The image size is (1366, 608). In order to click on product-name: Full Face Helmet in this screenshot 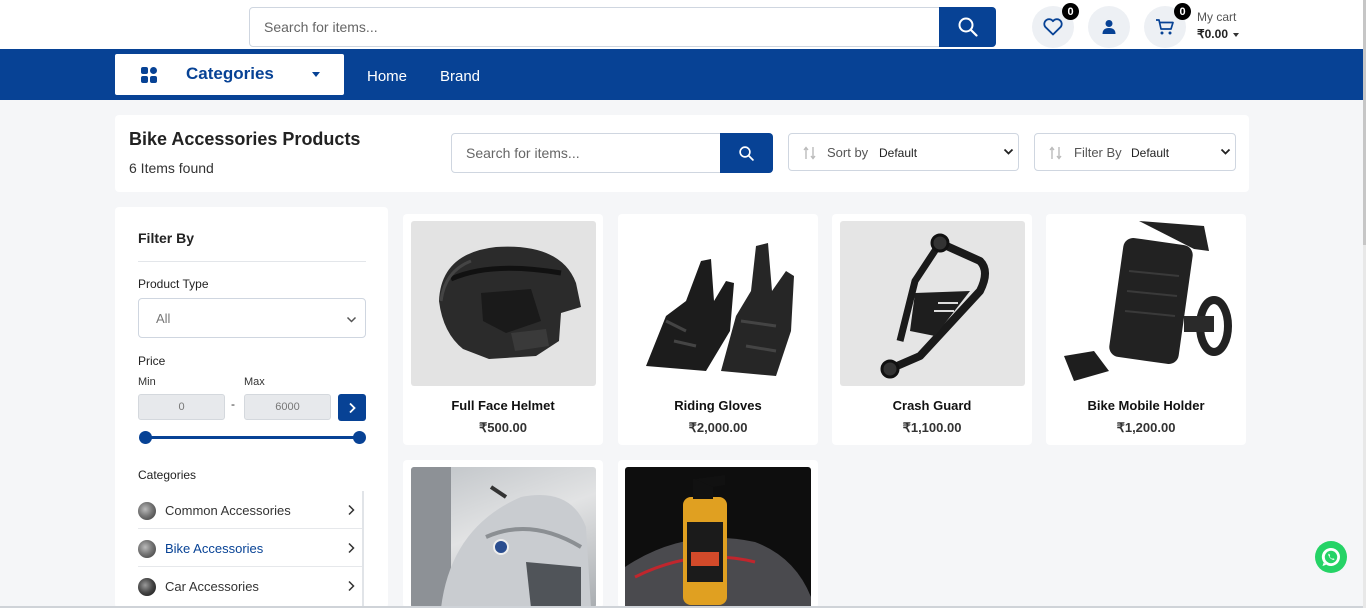, I will do `click(503, 405)`.